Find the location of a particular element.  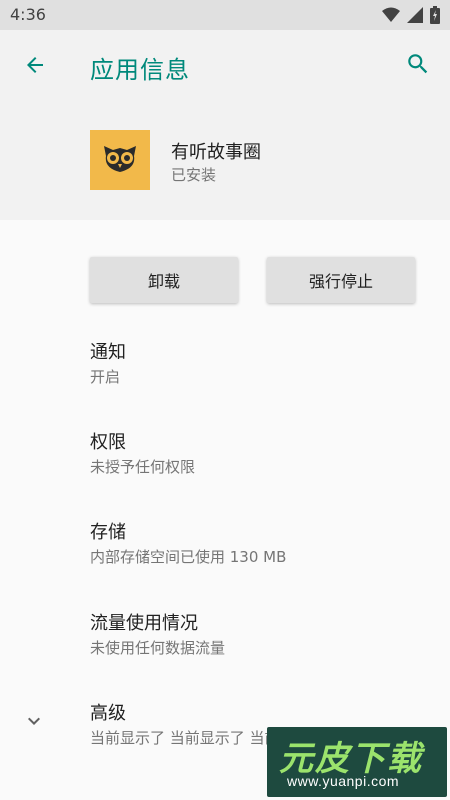

pref-summary: 开启 is located at coordinates (105, 377).